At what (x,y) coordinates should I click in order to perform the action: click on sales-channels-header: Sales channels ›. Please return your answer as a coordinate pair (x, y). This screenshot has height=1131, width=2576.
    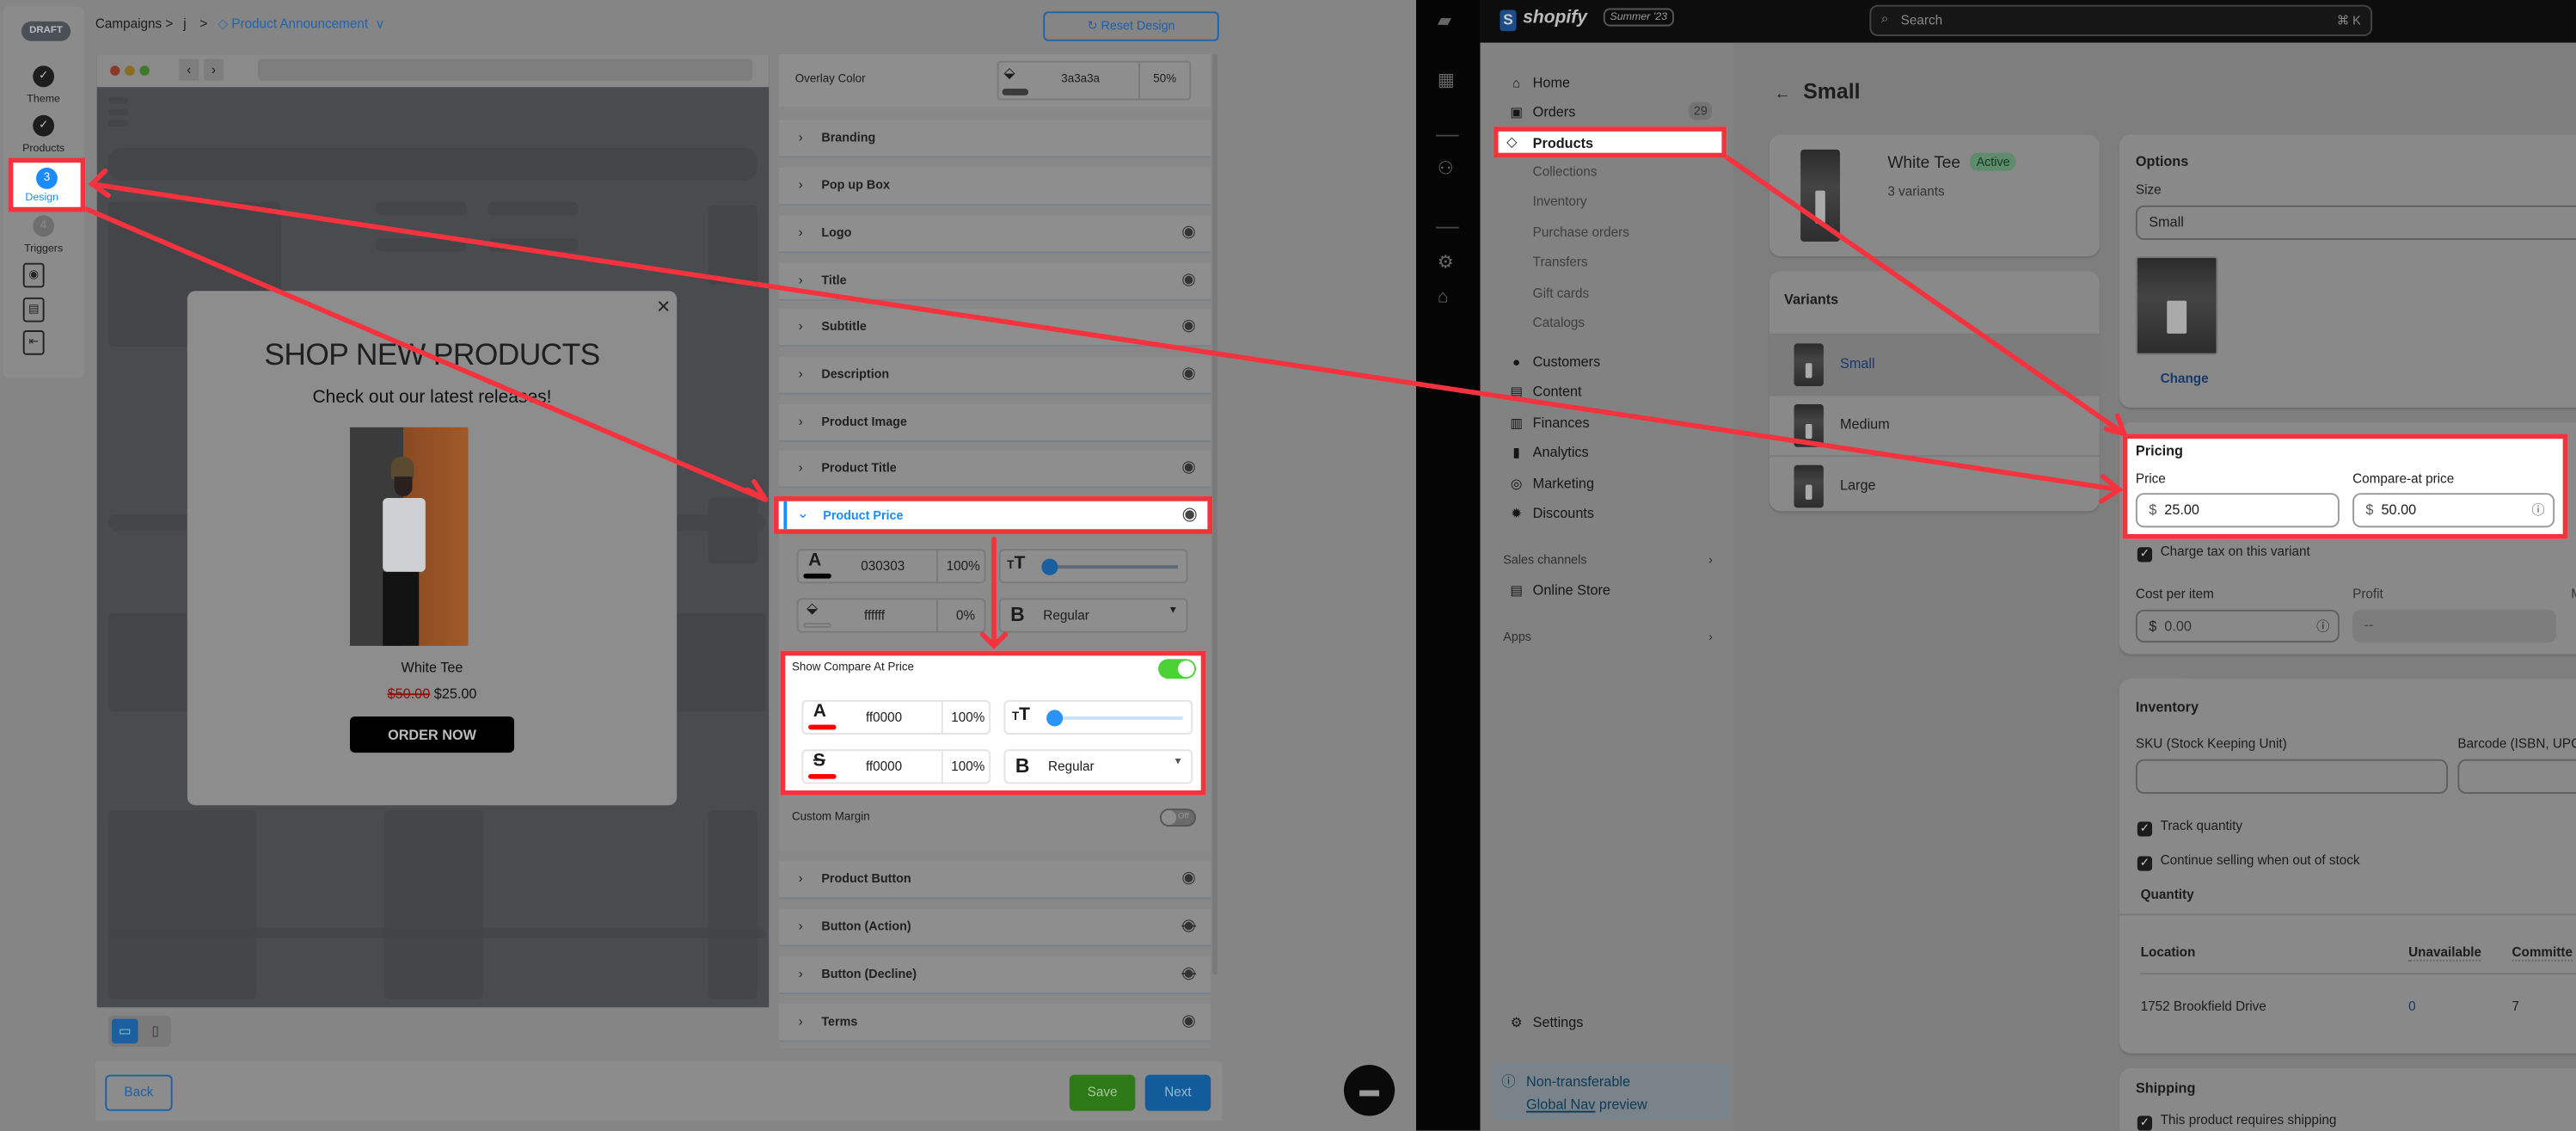
    Looking at the image, I should click on (1608, 559).